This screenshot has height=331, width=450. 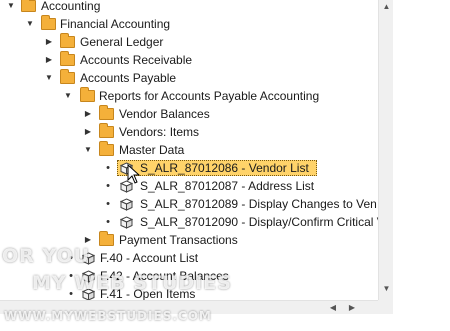 What do you see at coordinates (108, 316) in the screenshot?
I see `watermark-url: WWW.MYWEBSTUDIES.COM` at bounding box center [108, 316].